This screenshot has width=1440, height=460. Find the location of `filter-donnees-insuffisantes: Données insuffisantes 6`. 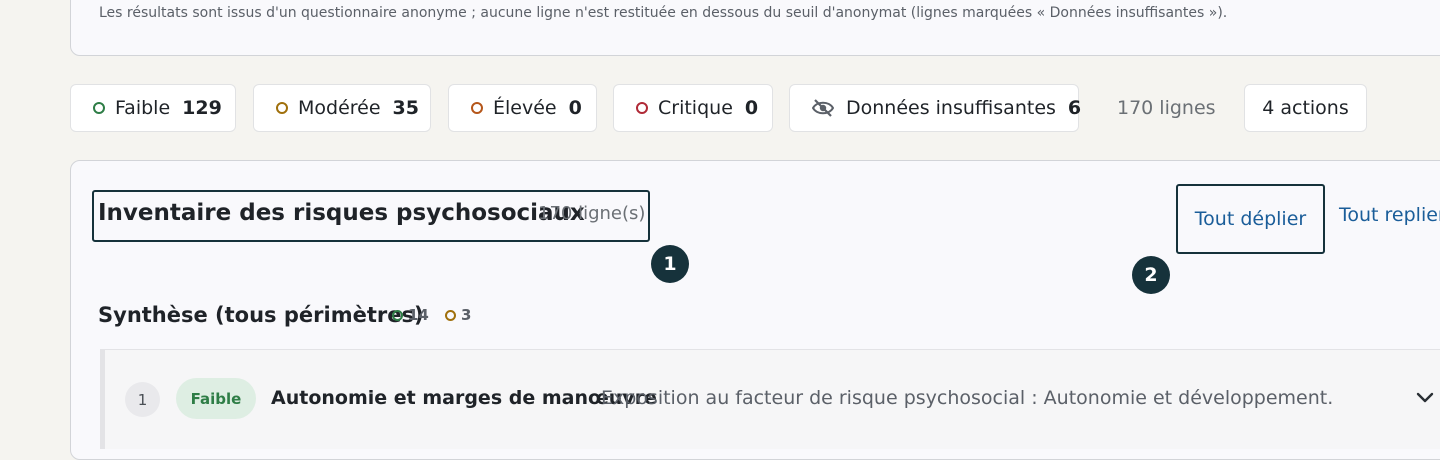

filter-donnees-insuffisantes: Données insuffisantes 6 is located at coordinates (935, 108).